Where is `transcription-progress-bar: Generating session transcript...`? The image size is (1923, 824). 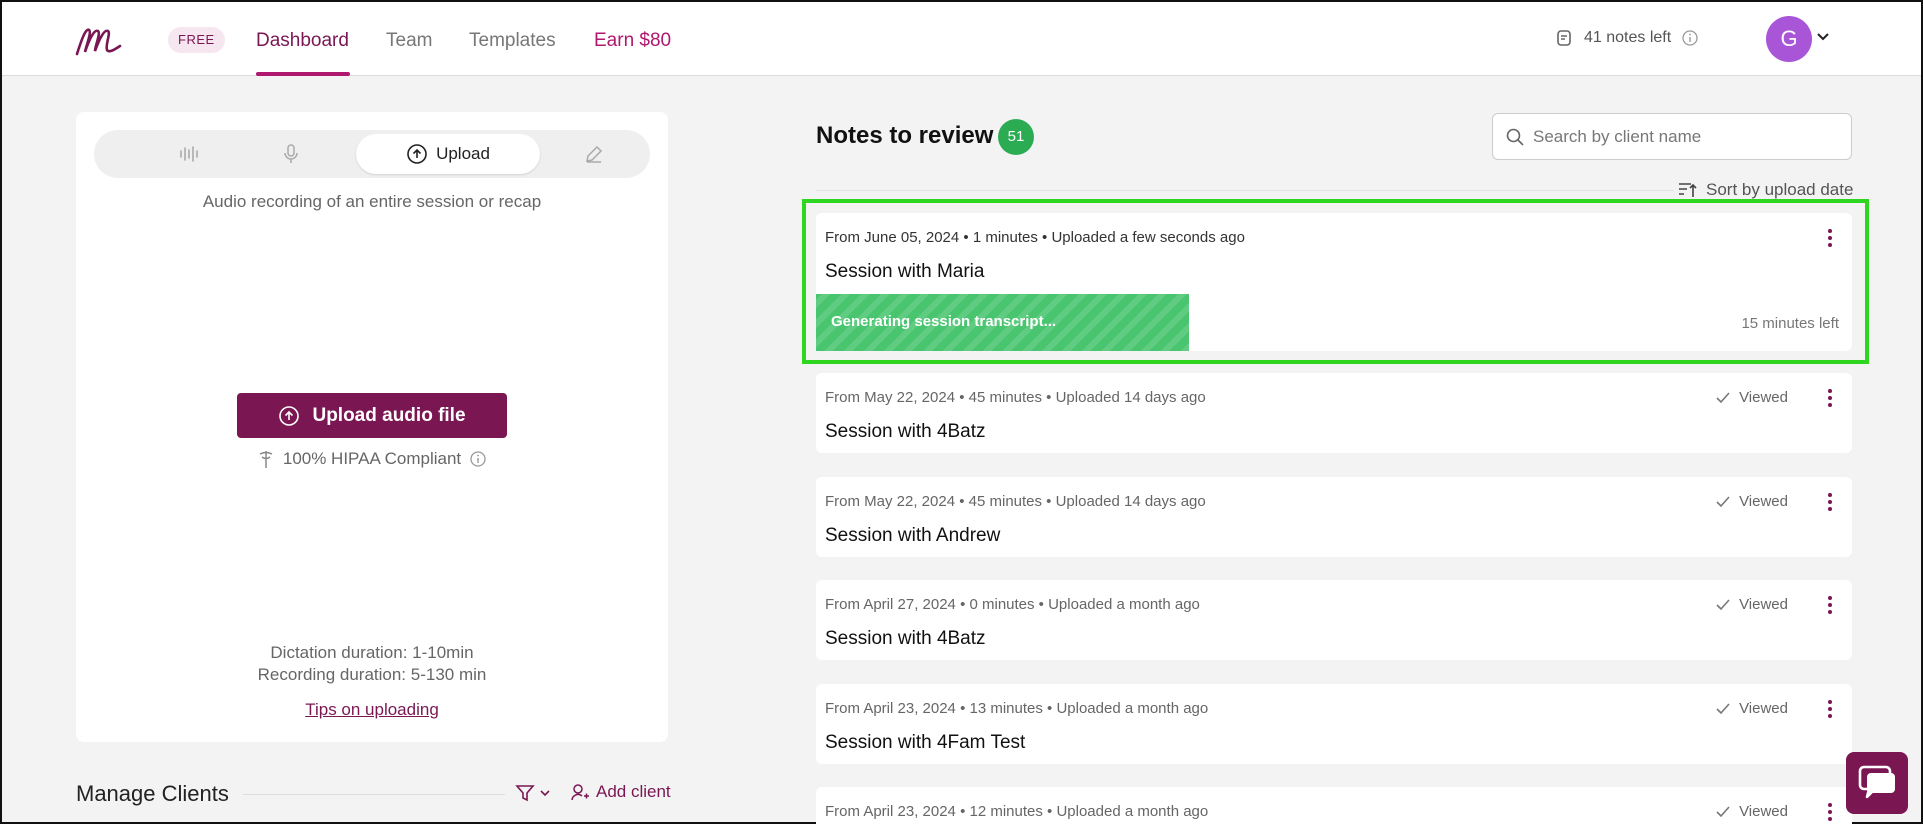
transcription-progress-bar: Generating session transcript... is located at coordinates (1002, 322).